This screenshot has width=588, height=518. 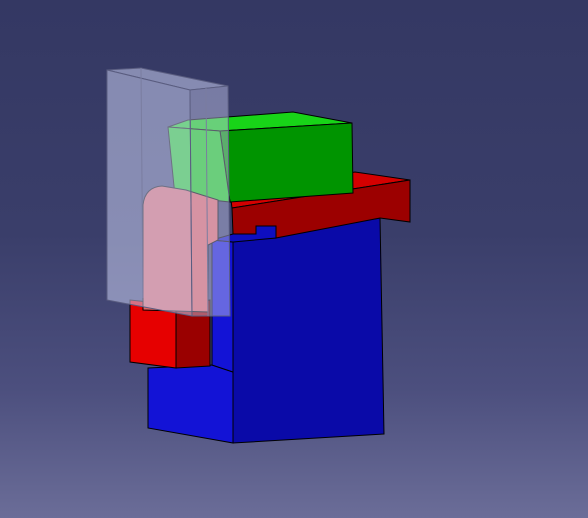 What do you see at coordinates (286, 162) in the screenshot?
I see `green-block-front-face` at bounding box center [286, 162].